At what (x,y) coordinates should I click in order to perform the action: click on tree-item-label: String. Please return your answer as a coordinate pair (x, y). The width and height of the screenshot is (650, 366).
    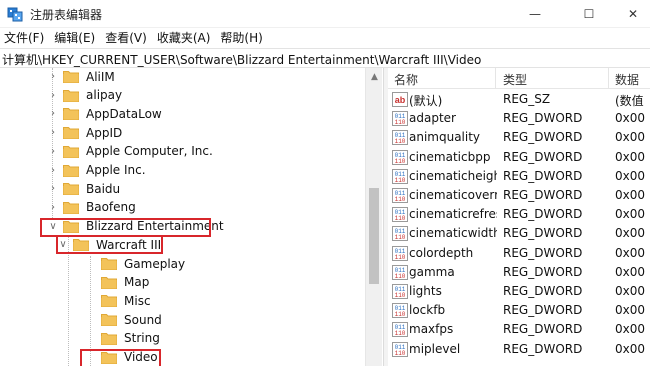
    Looking at the image, I should click on (142, 338).